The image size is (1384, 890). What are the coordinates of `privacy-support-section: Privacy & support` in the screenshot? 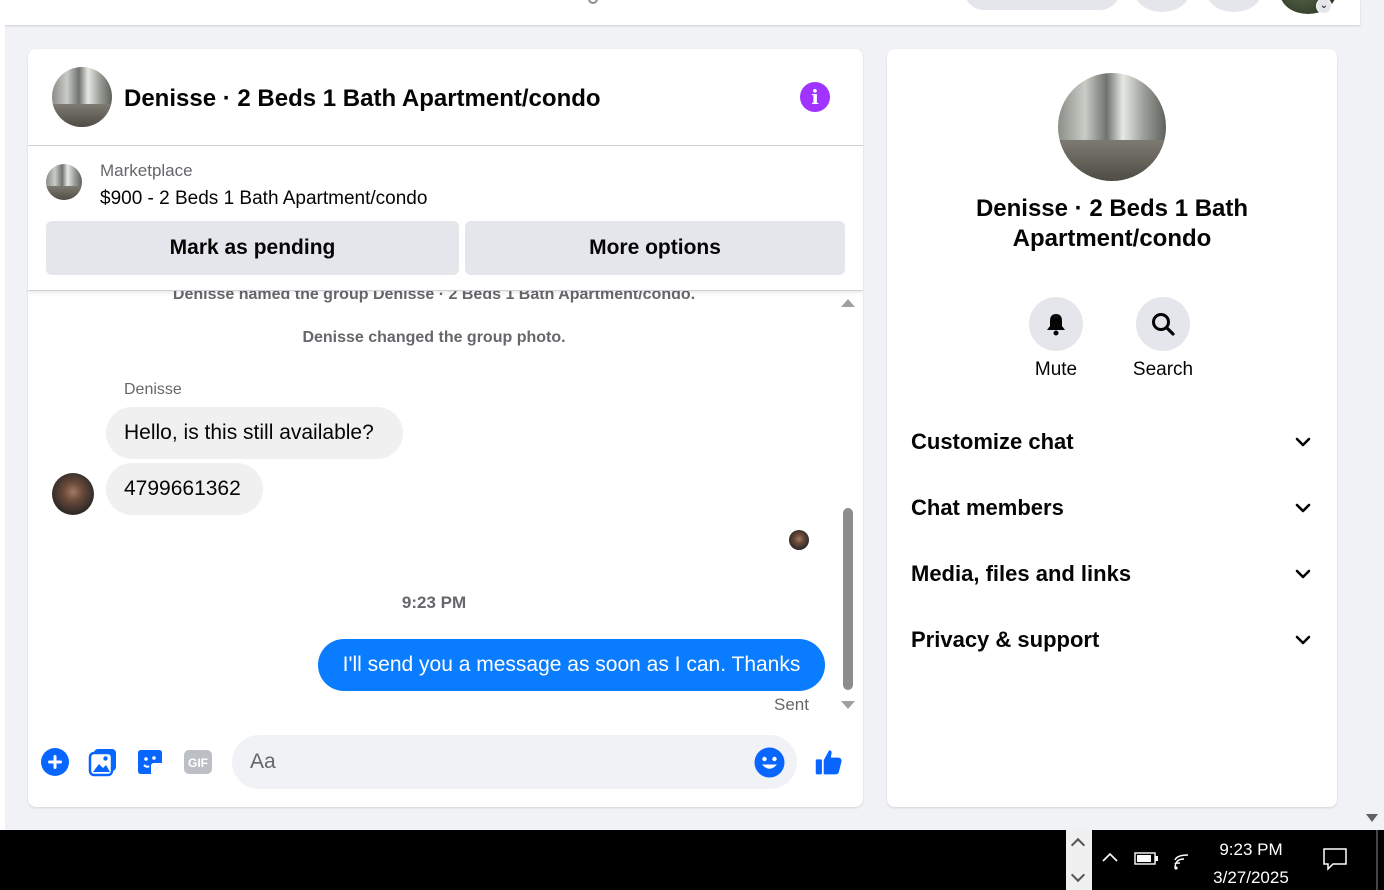 It's located at (1112, 640).